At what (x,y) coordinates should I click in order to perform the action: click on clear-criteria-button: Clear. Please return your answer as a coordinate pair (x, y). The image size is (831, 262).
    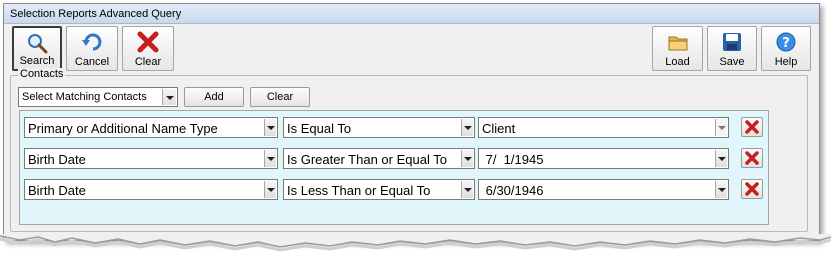
    Looking at the image, I should click on (280, 97).